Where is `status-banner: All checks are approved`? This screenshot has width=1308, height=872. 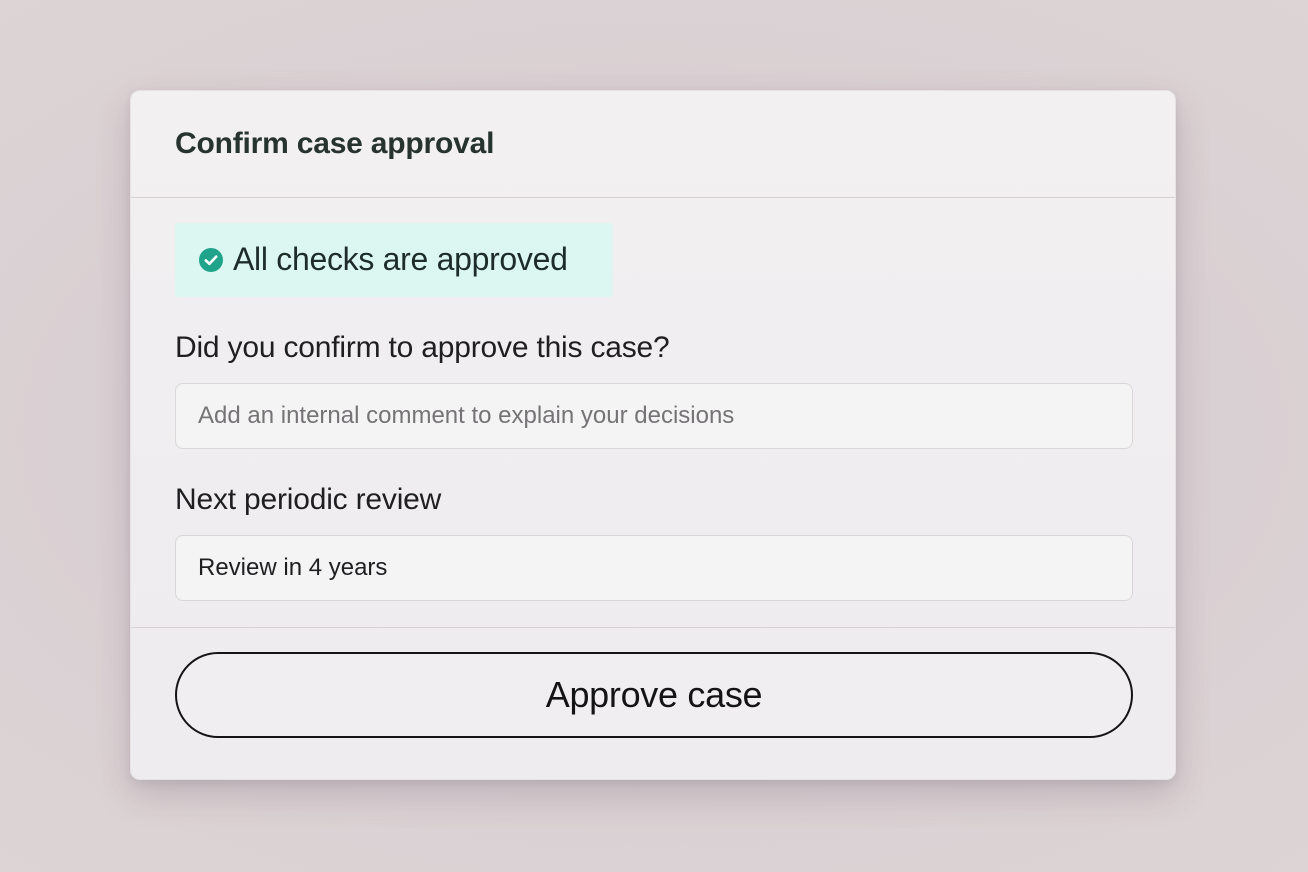 status-banner: All checks are approved is located at coordinates (394, 260).